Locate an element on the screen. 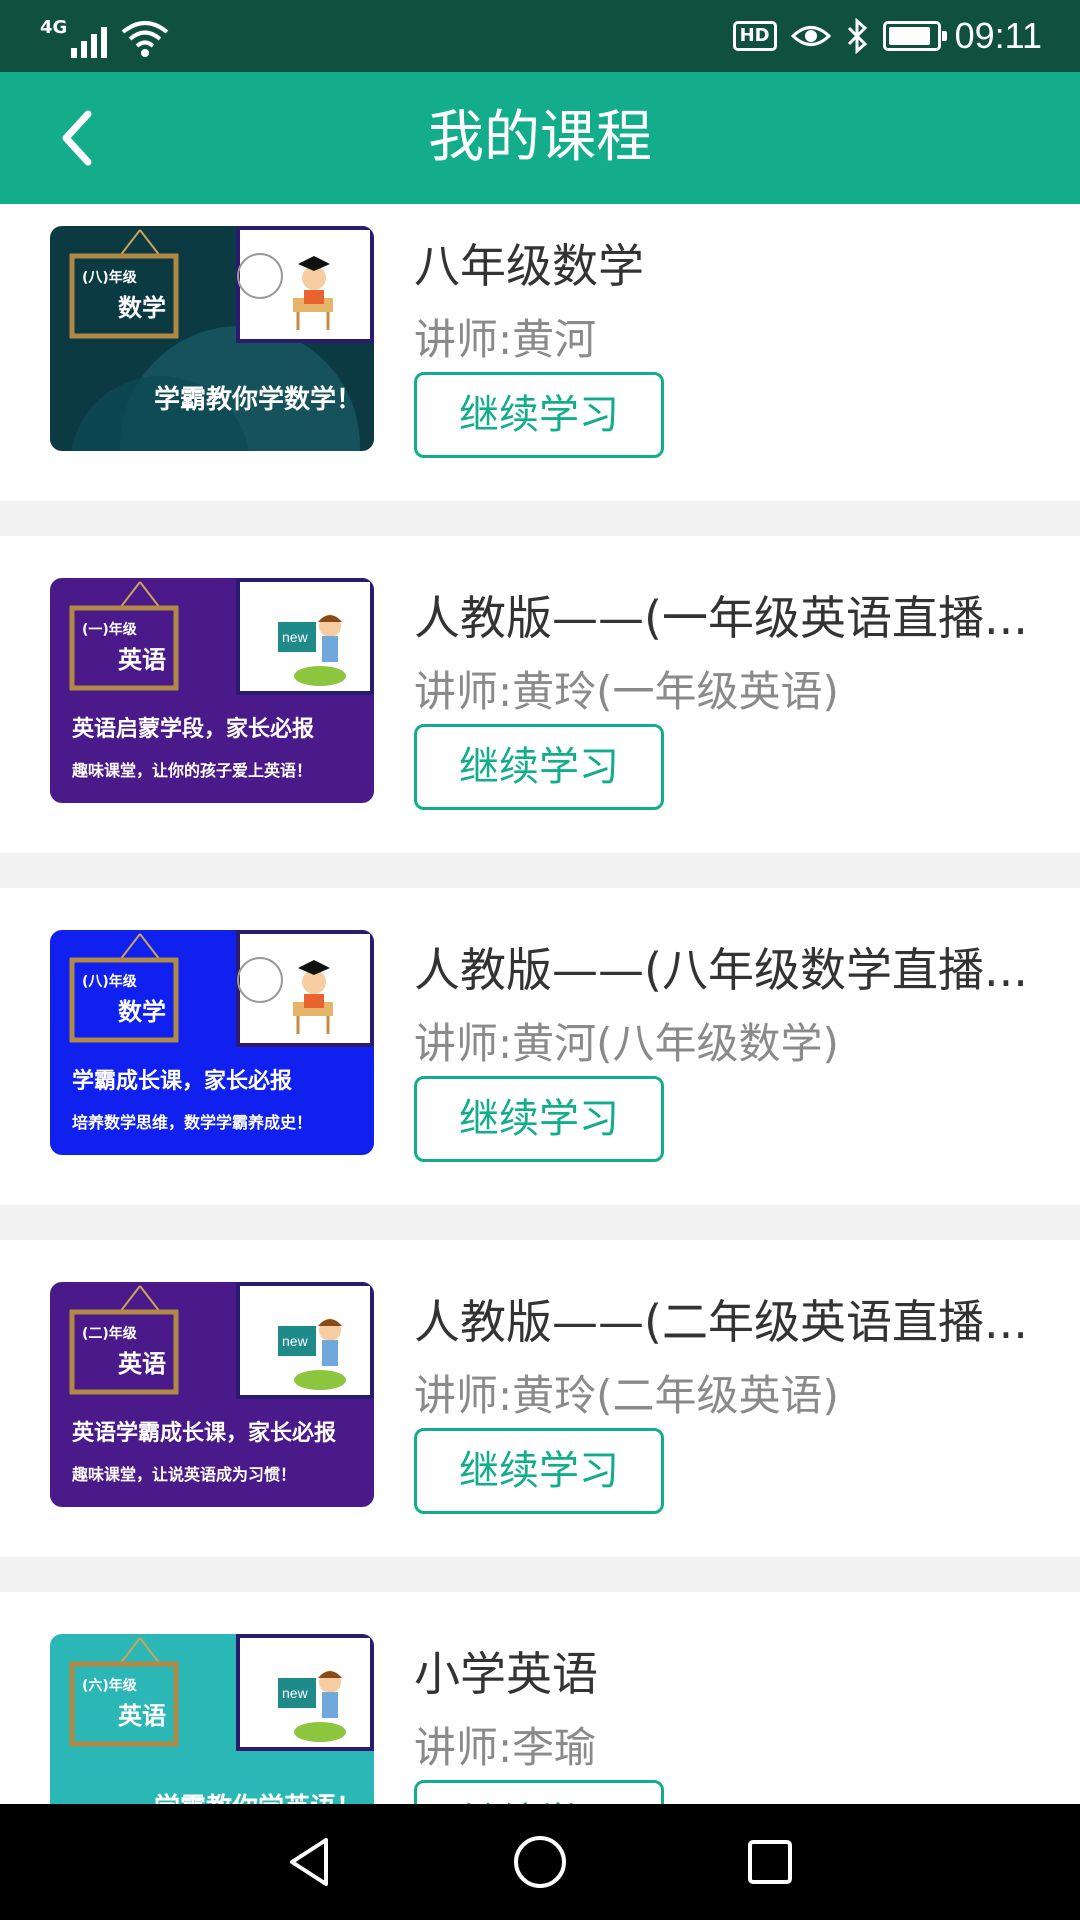  course-title: 八年级数学 is located at coordinates (730, 263).